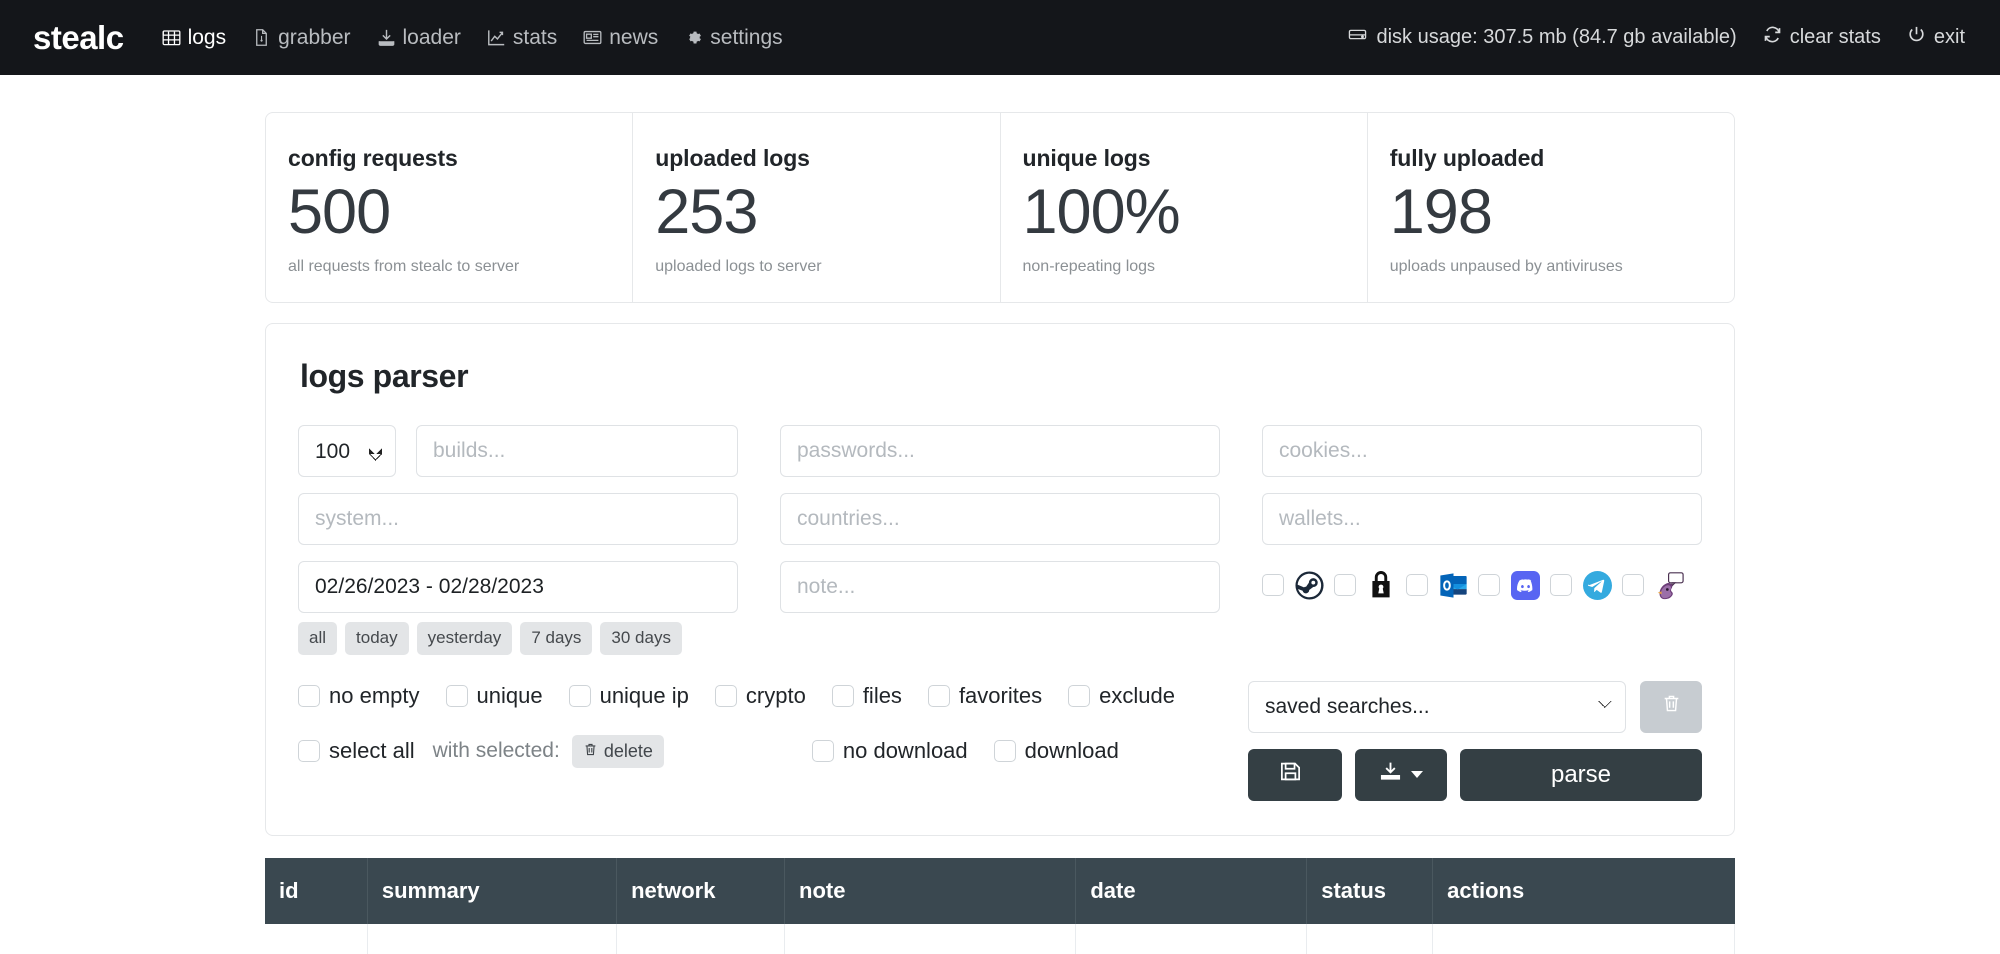  What do you see at coordinates (309, 695) in the screenshot?
I see `checkbox-no-empty` at bounding box center [309, 695].